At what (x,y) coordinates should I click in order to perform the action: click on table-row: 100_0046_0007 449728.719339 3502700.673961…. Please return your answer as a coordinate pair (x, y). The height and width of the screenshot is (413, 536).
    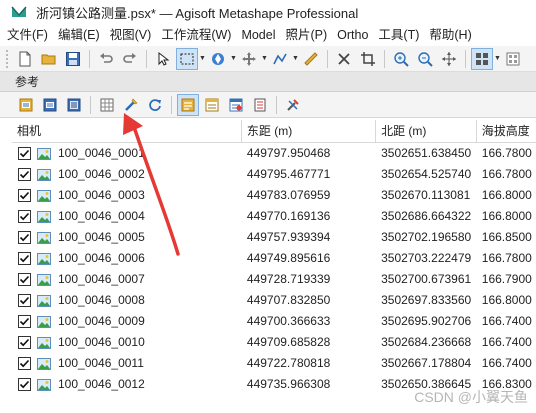
    Looking at the image, I should click on (274, 279).